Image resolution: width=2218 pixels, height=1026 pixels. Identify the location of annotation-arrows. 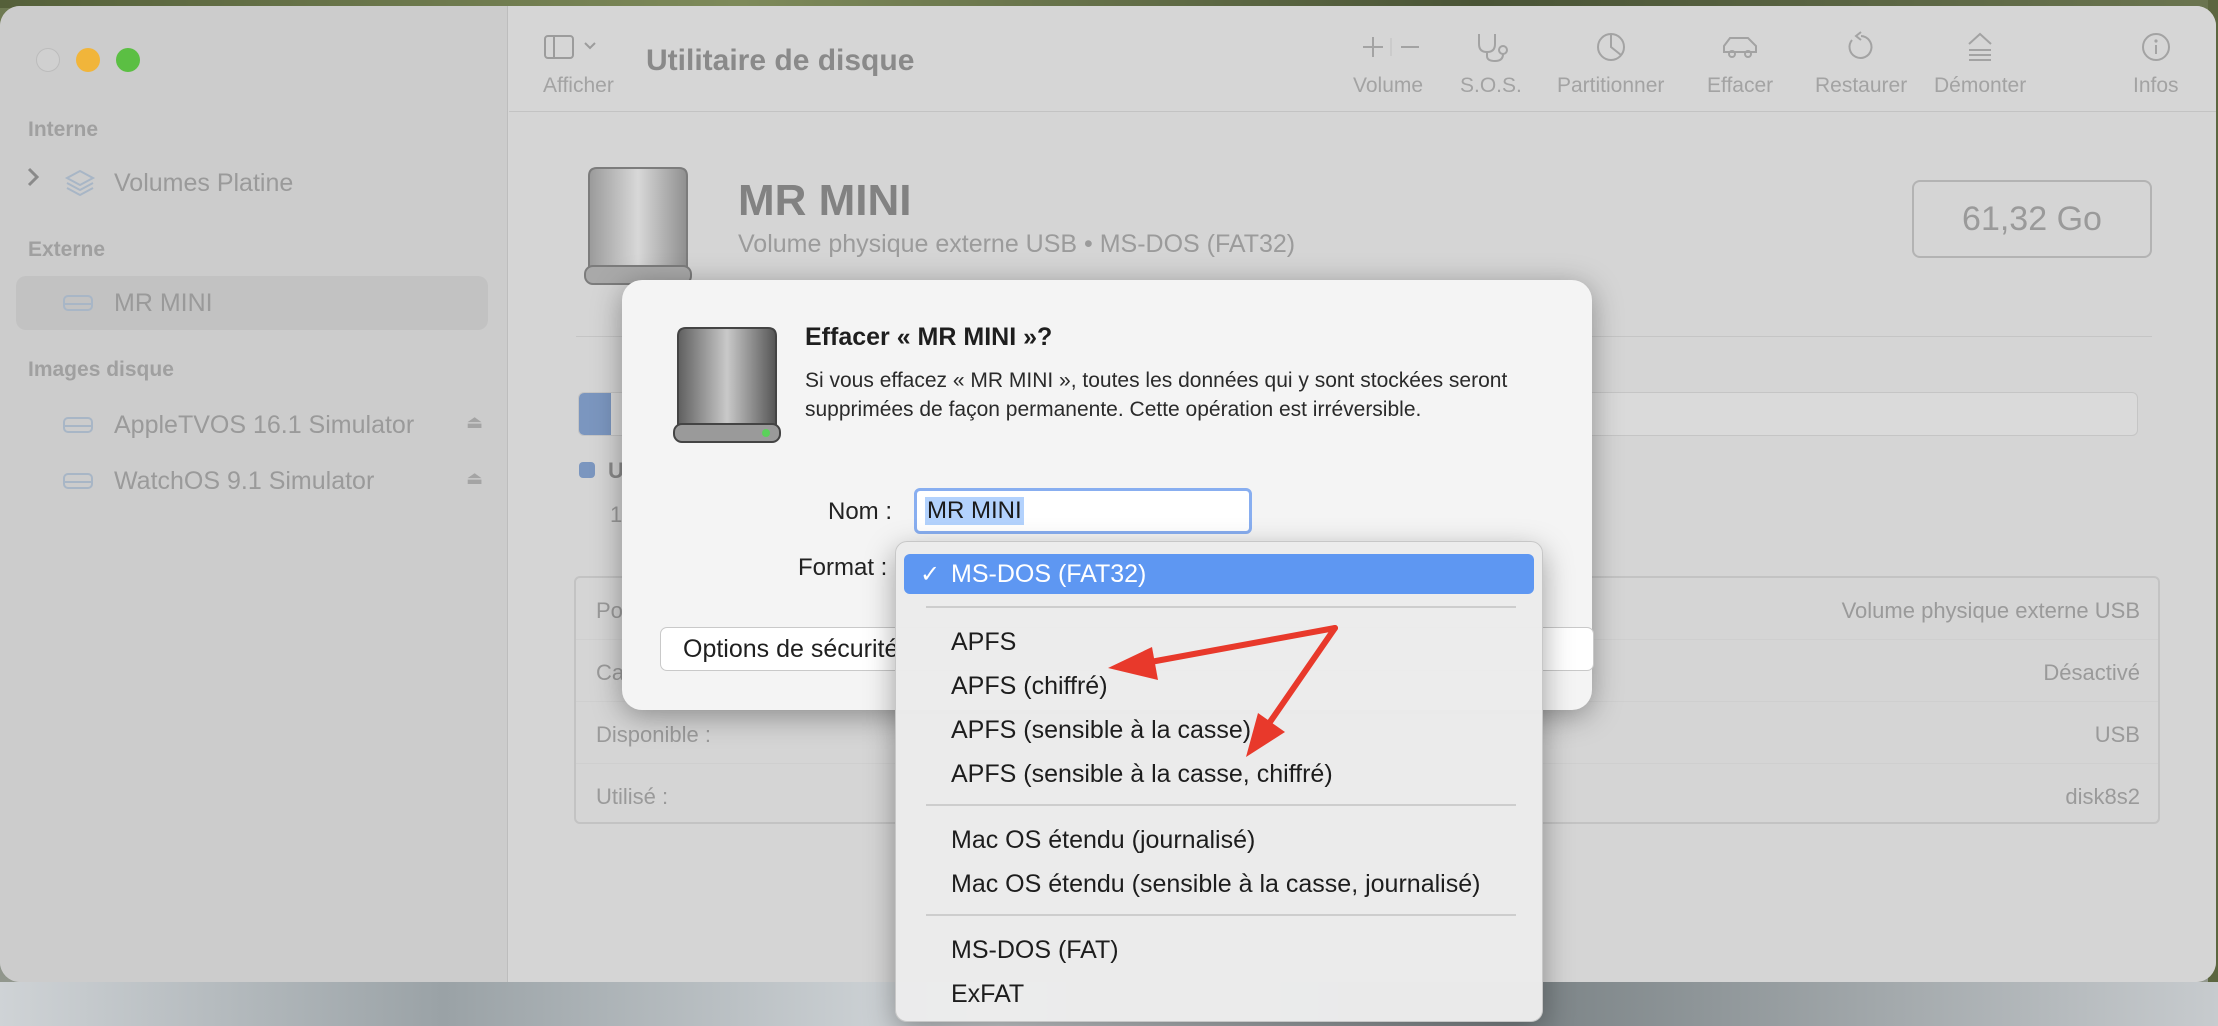
(1223, 691).